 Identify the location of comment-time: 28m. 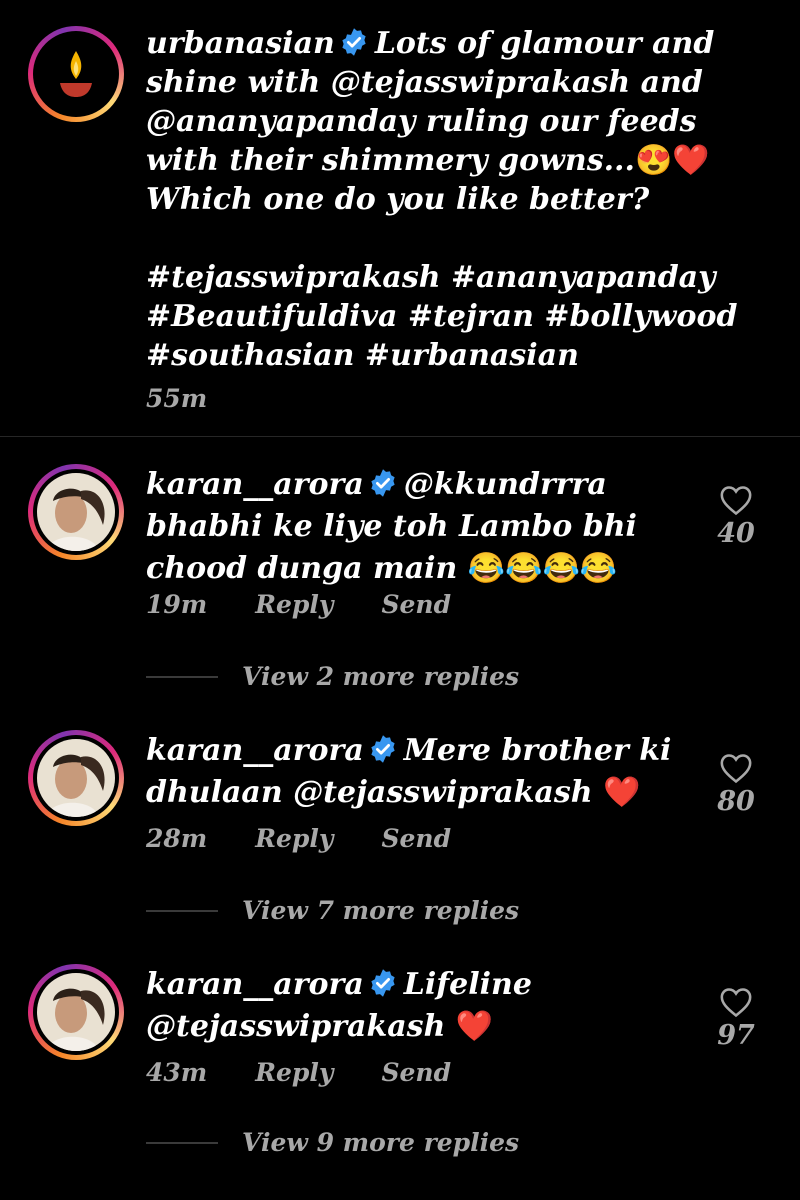
(177, 838).